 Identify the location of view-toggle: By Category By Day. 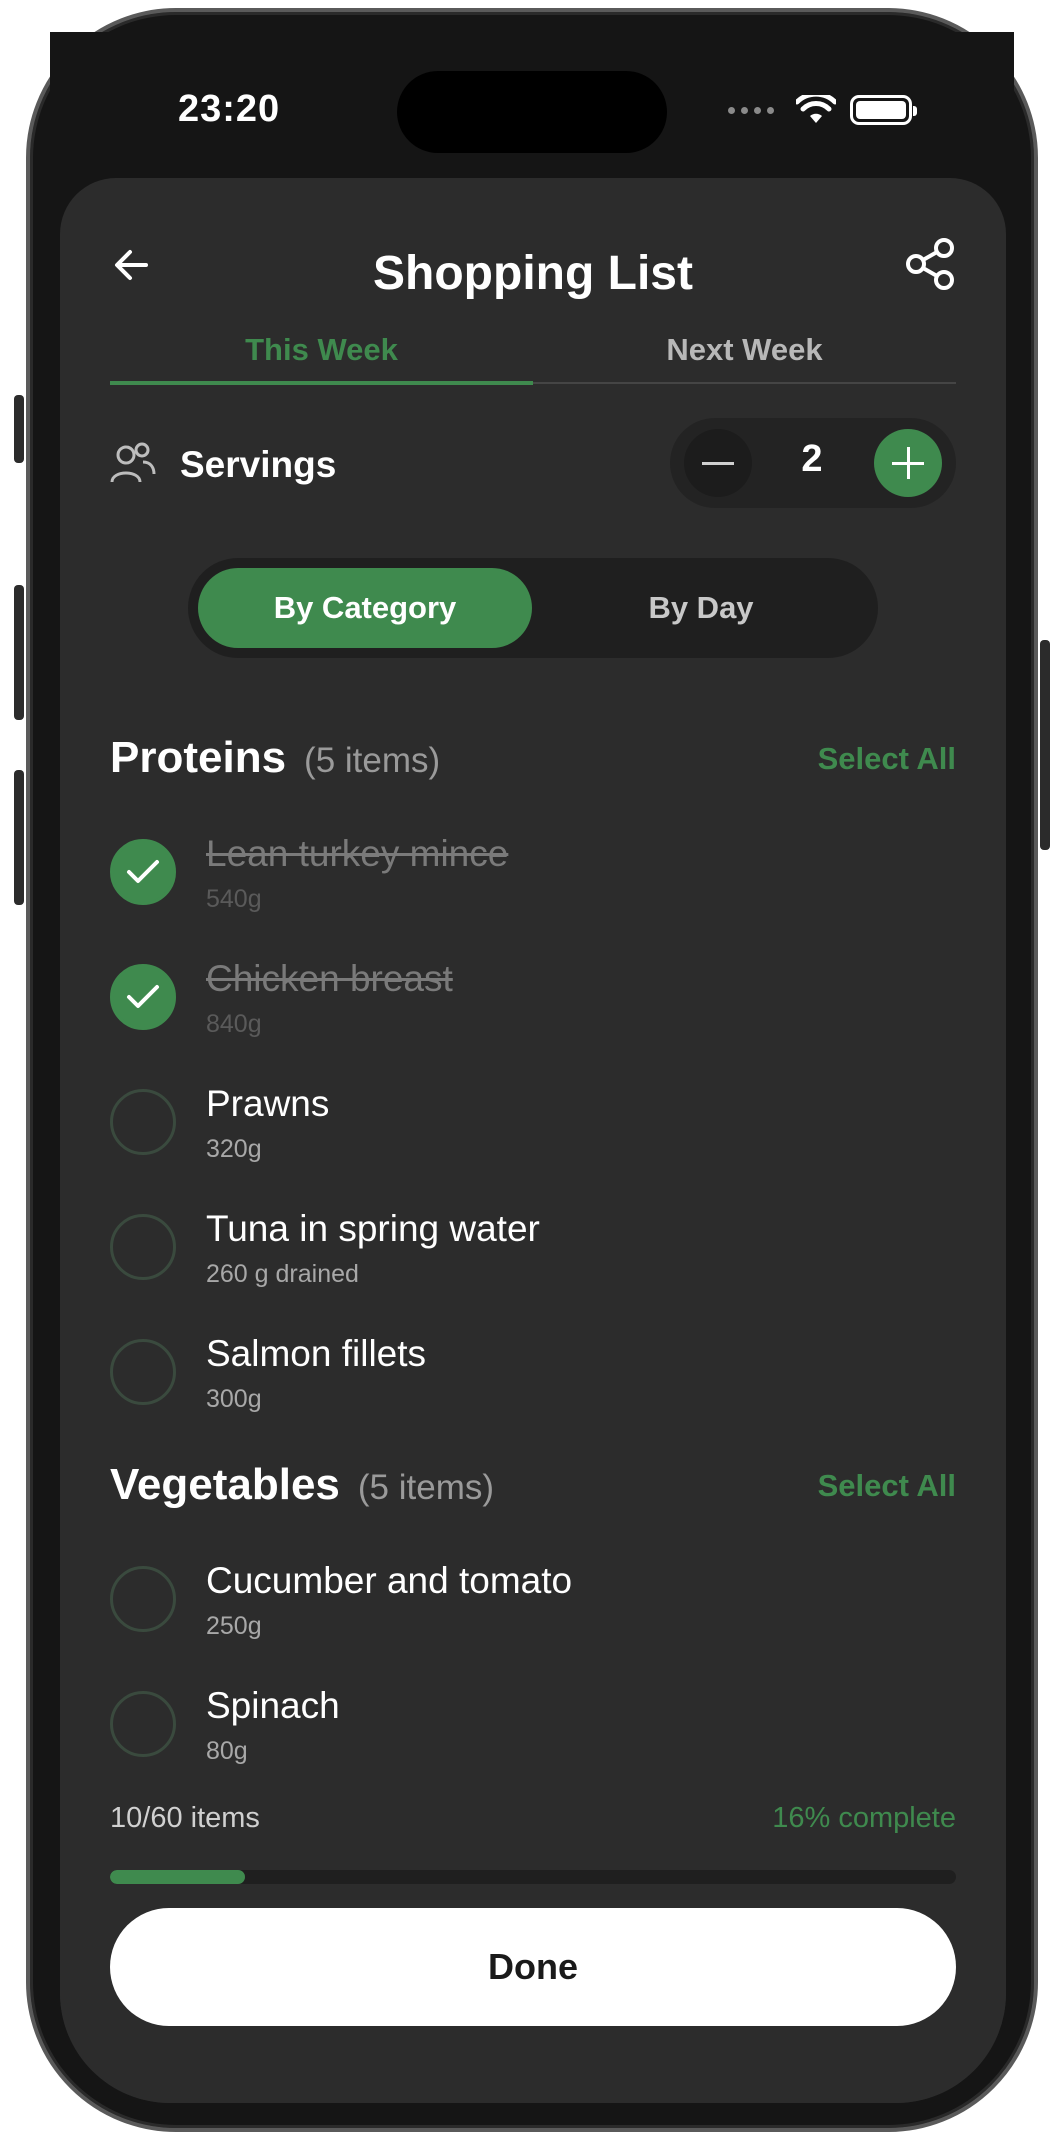
(533, 608).